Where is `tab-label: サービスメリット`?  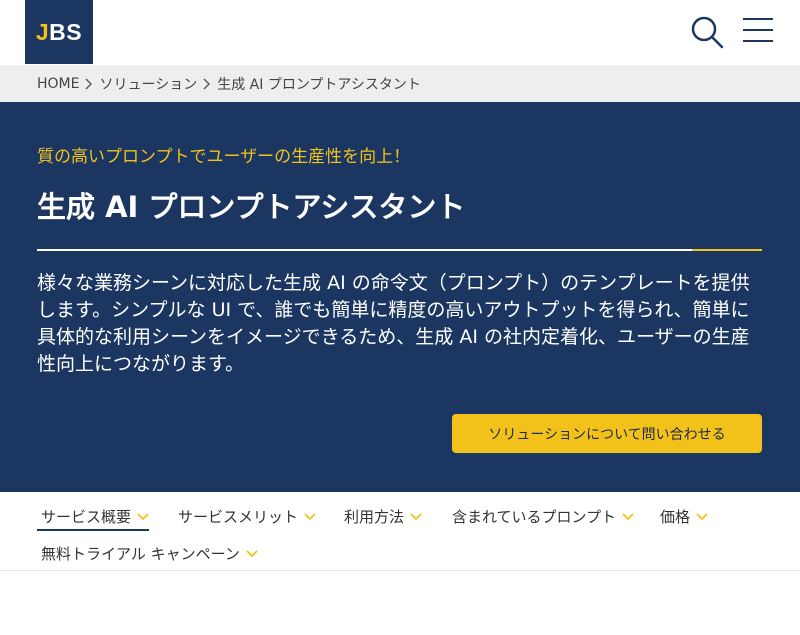
tab-label: サービスメリット is located at coordinates (238, 516).